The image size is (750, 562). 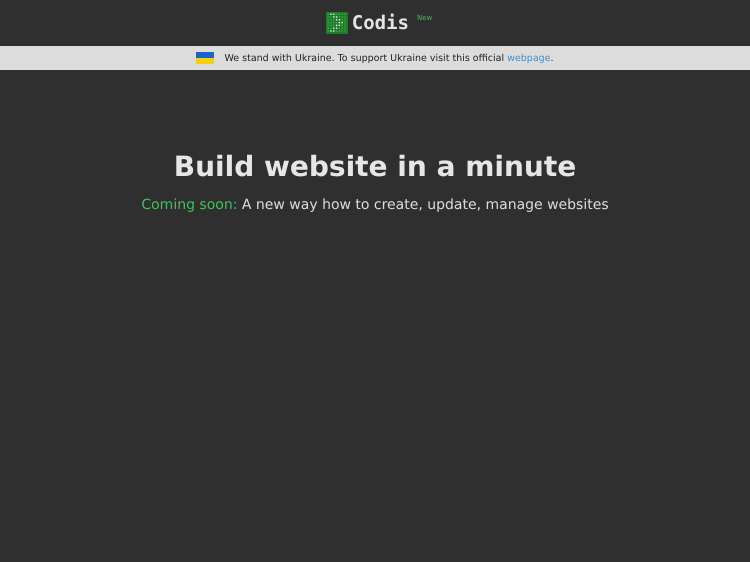 What do you see at coordinates (337, 23) in the screenshot?
I see `logo-icon` at bounding box center [337, 23].